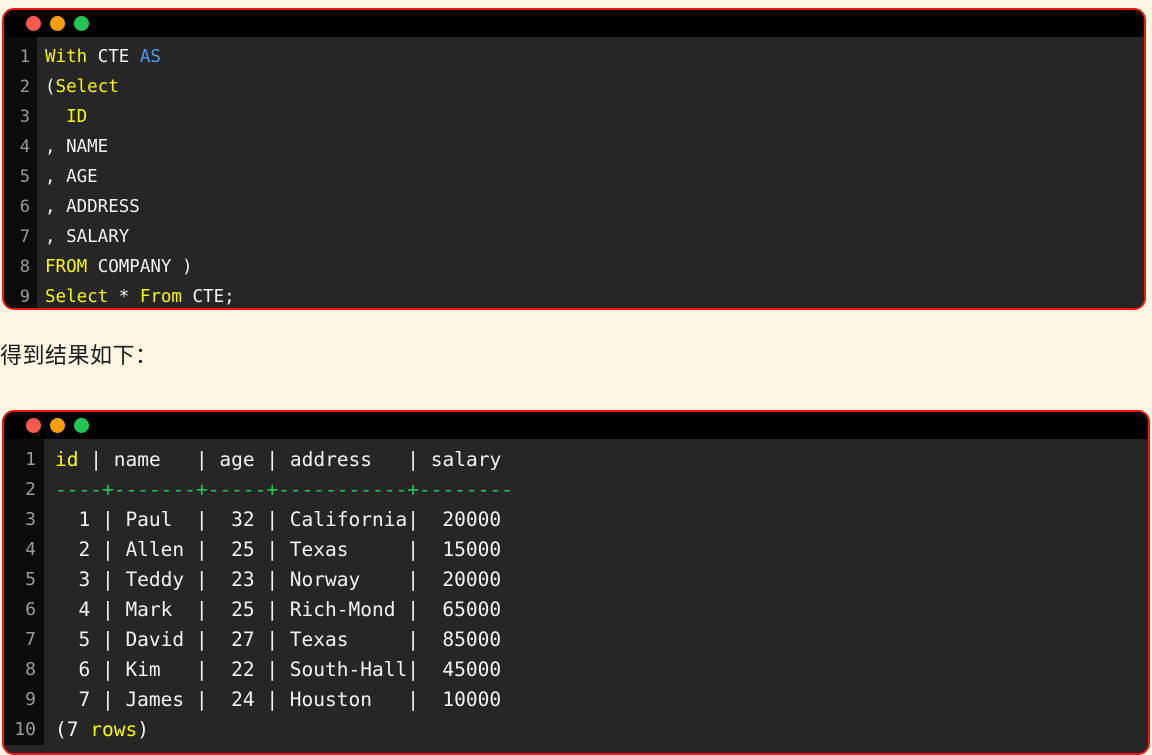  What do you see at coordinates (143, 729) in the screenshot?
I see `code-token: )` at bounding box center [143, 729].